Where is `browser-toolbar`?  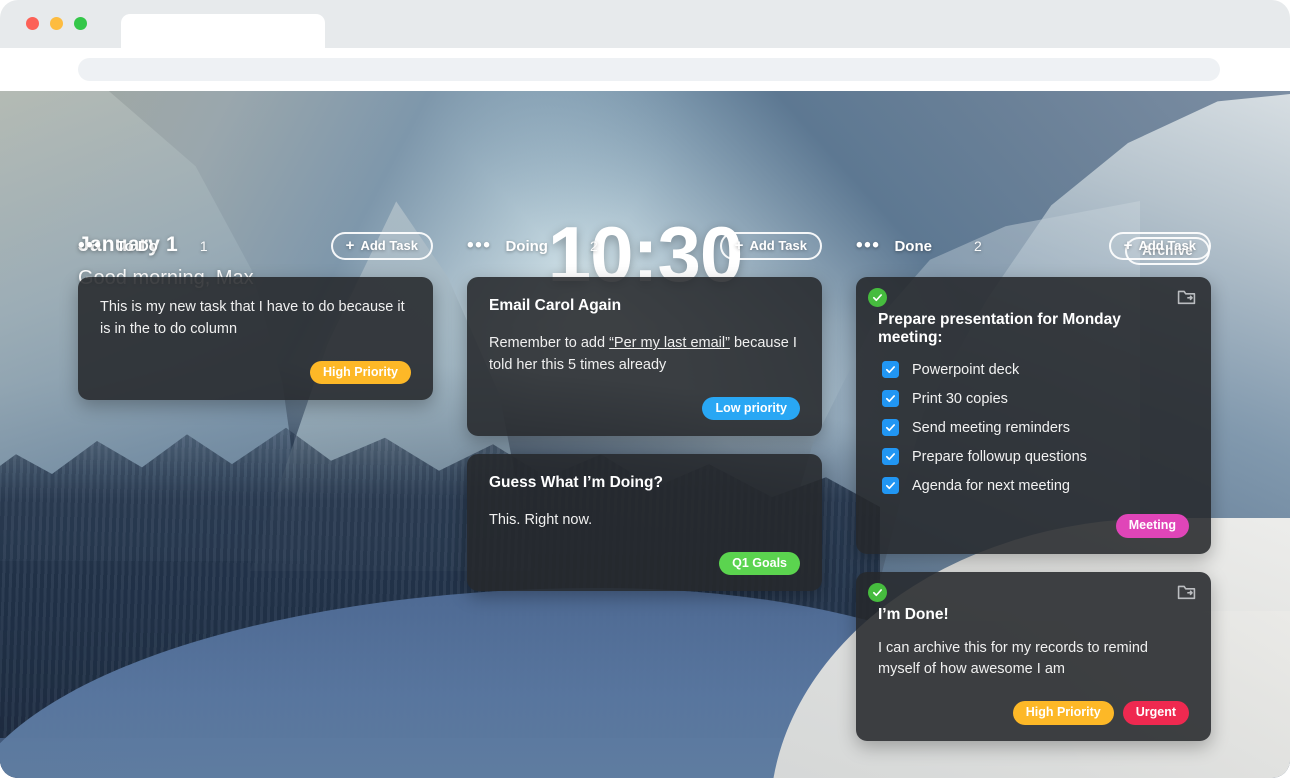
browser-toolbar is located at coordinates (645, 69).